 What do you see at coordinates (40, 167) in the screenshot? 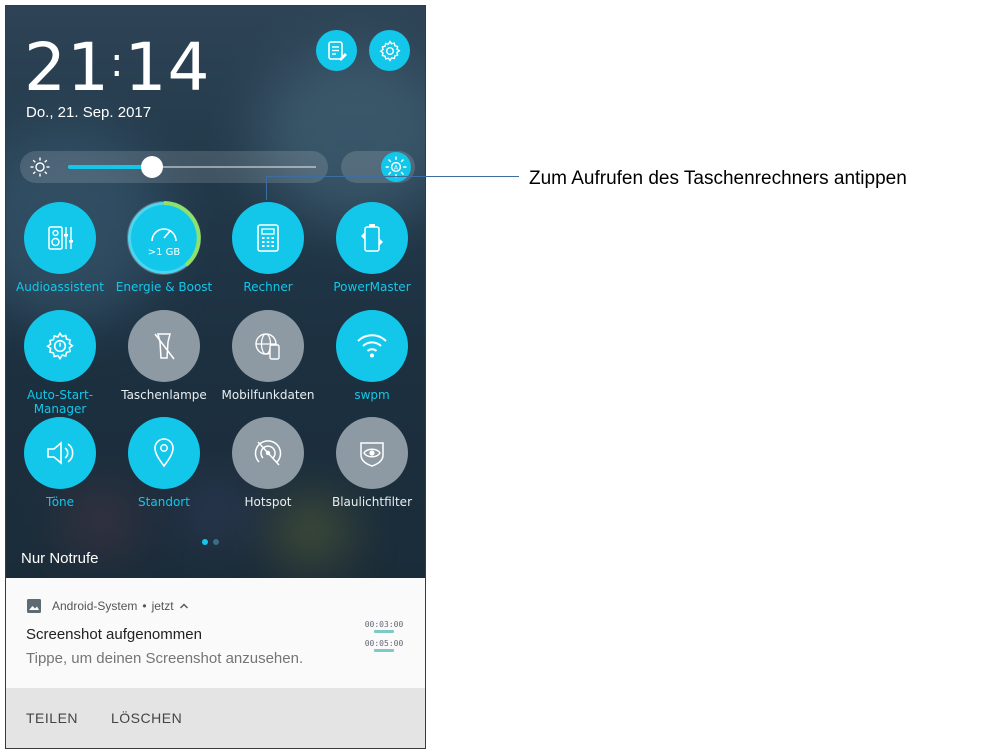
I see `sun-icon` at bounding box center [40, 167].